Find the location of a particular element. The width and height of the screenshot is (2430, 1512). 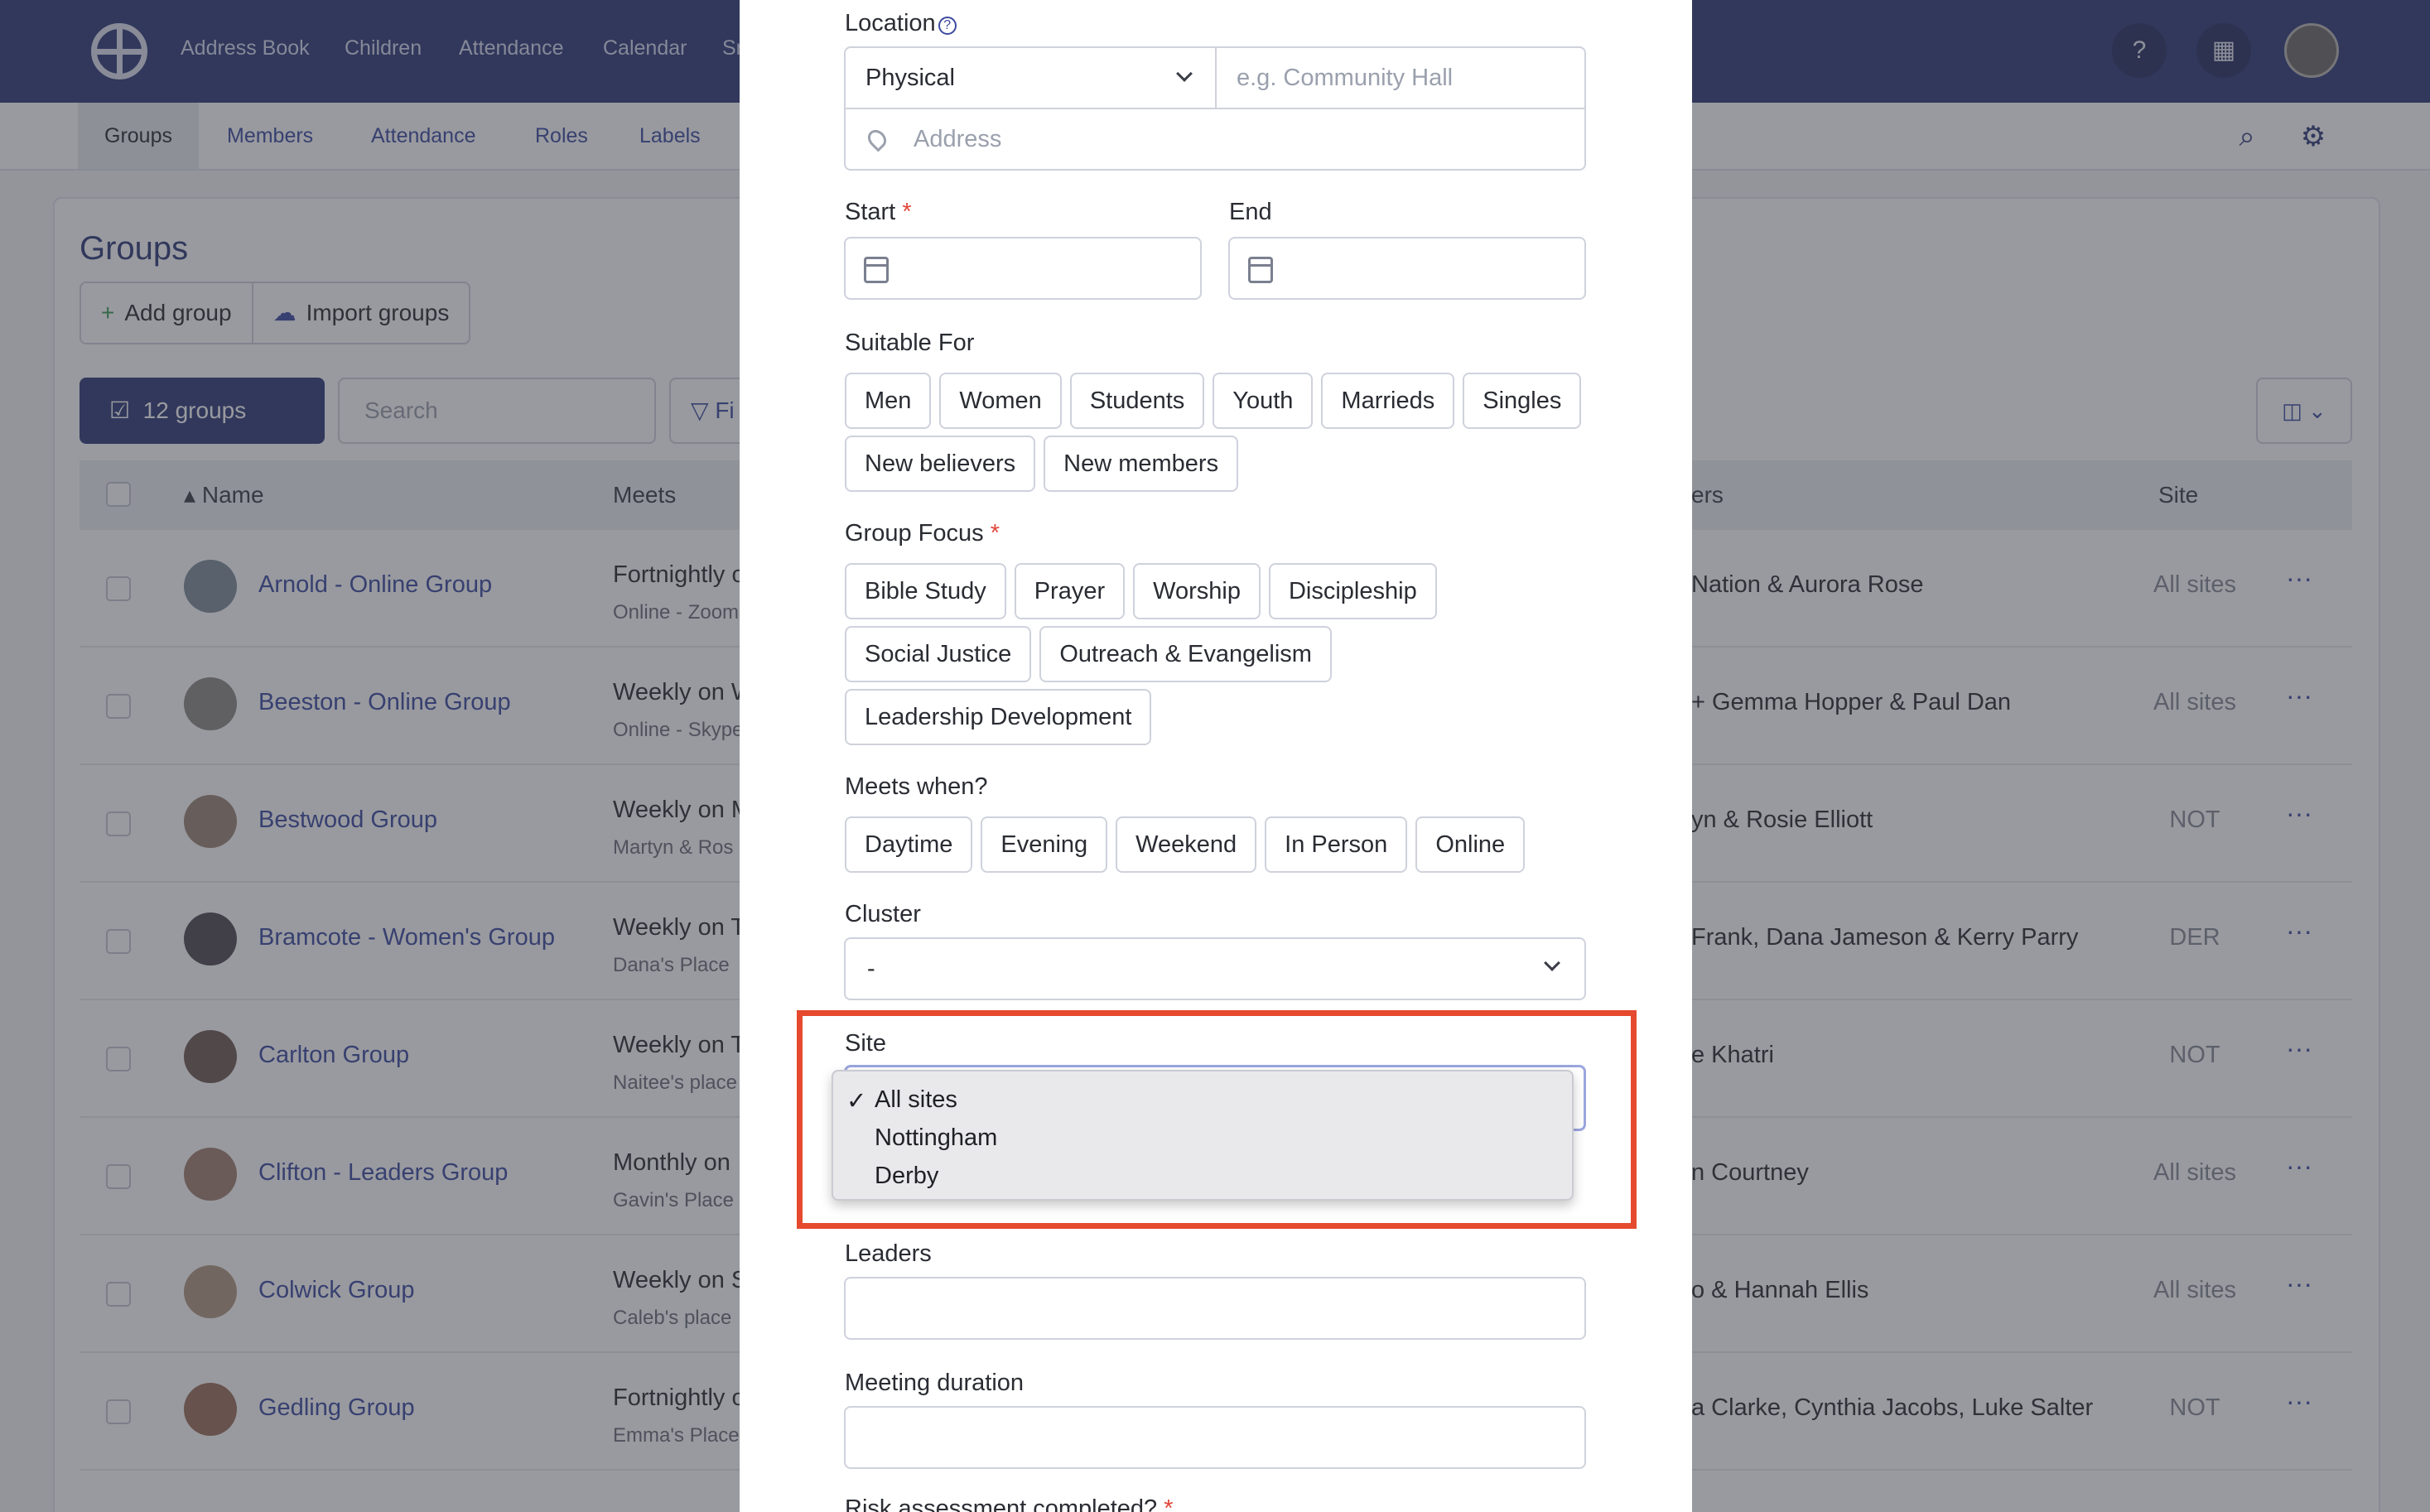

site-option-all-sites: All sites is located at coordinates (916, 1100).